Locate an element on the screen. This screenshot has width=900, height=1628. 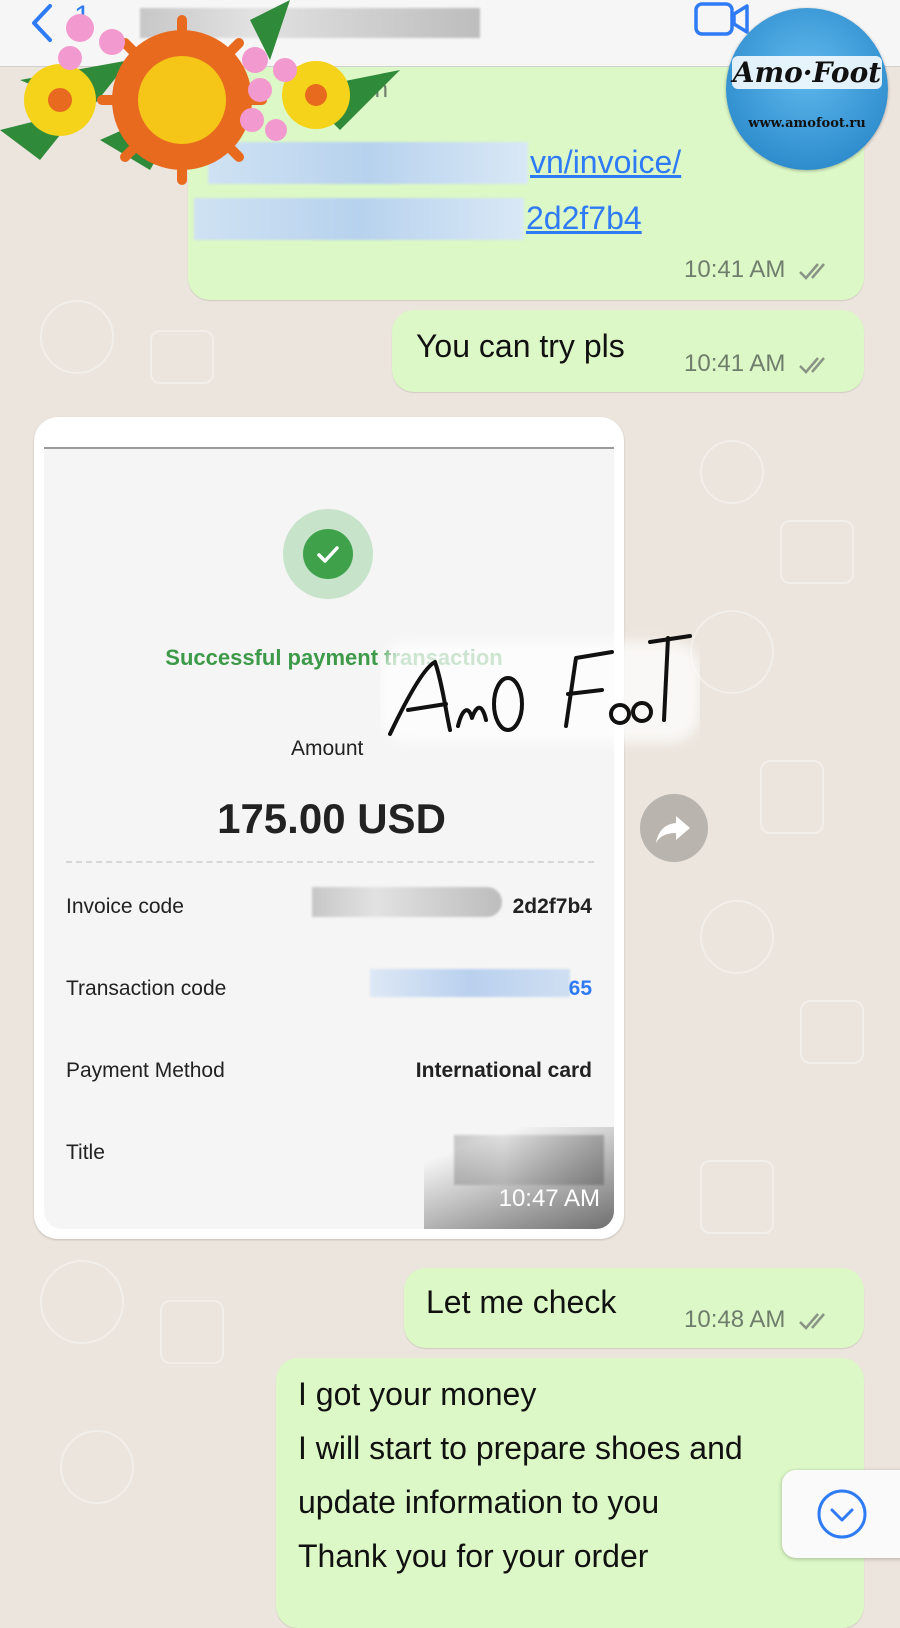
logo-title: Amo·Foot is located at coordinates (807, 72).